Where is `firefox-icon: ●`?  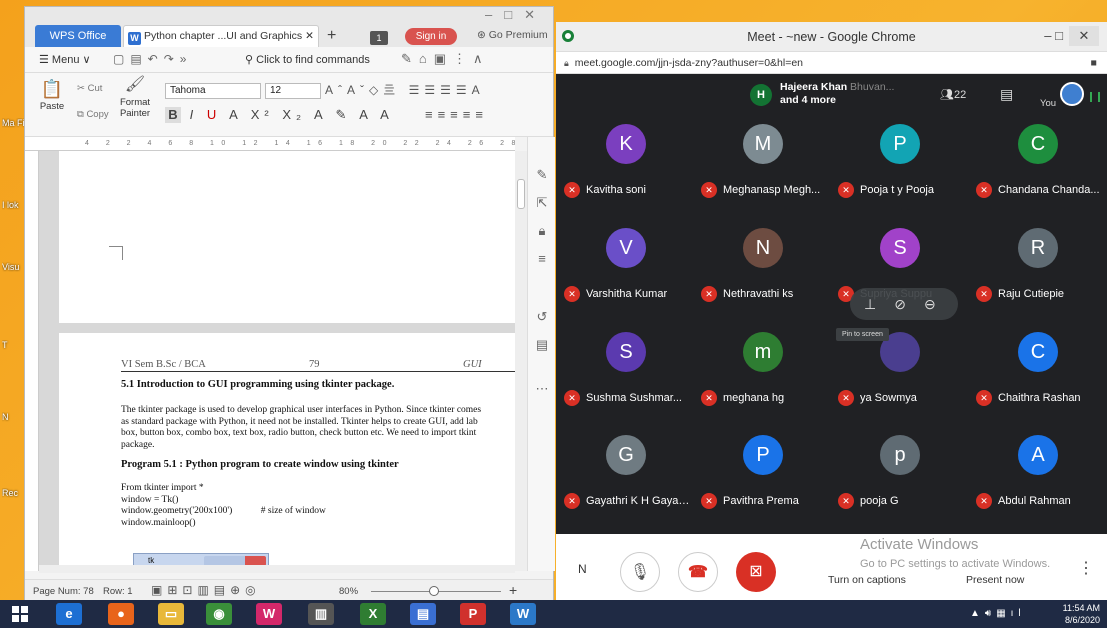 firefox-icon: ● is located at coordinates (121, 614).